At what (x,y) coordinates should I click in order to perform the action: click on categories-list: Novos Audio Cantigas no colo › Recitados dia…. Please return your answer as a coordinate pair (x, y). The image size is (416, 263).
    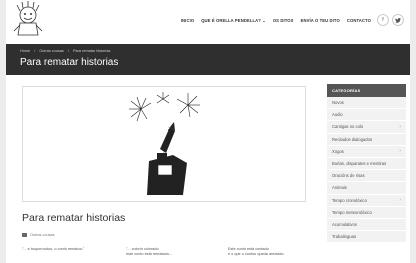
    Looking at the image, I should click on (366, 170).